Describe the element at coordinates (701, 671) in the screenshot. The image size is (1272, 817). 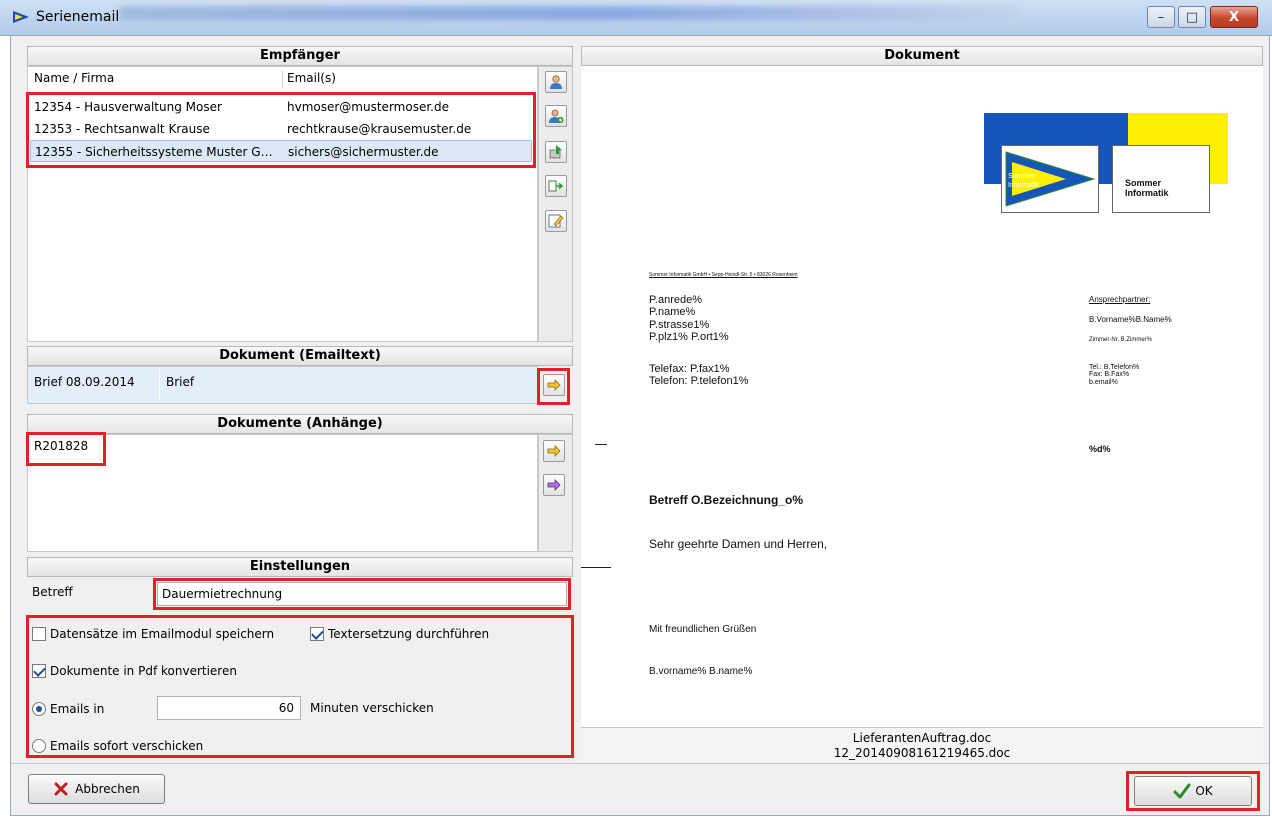
I see `letter-signature: B.vorname% B.name%` at that location.